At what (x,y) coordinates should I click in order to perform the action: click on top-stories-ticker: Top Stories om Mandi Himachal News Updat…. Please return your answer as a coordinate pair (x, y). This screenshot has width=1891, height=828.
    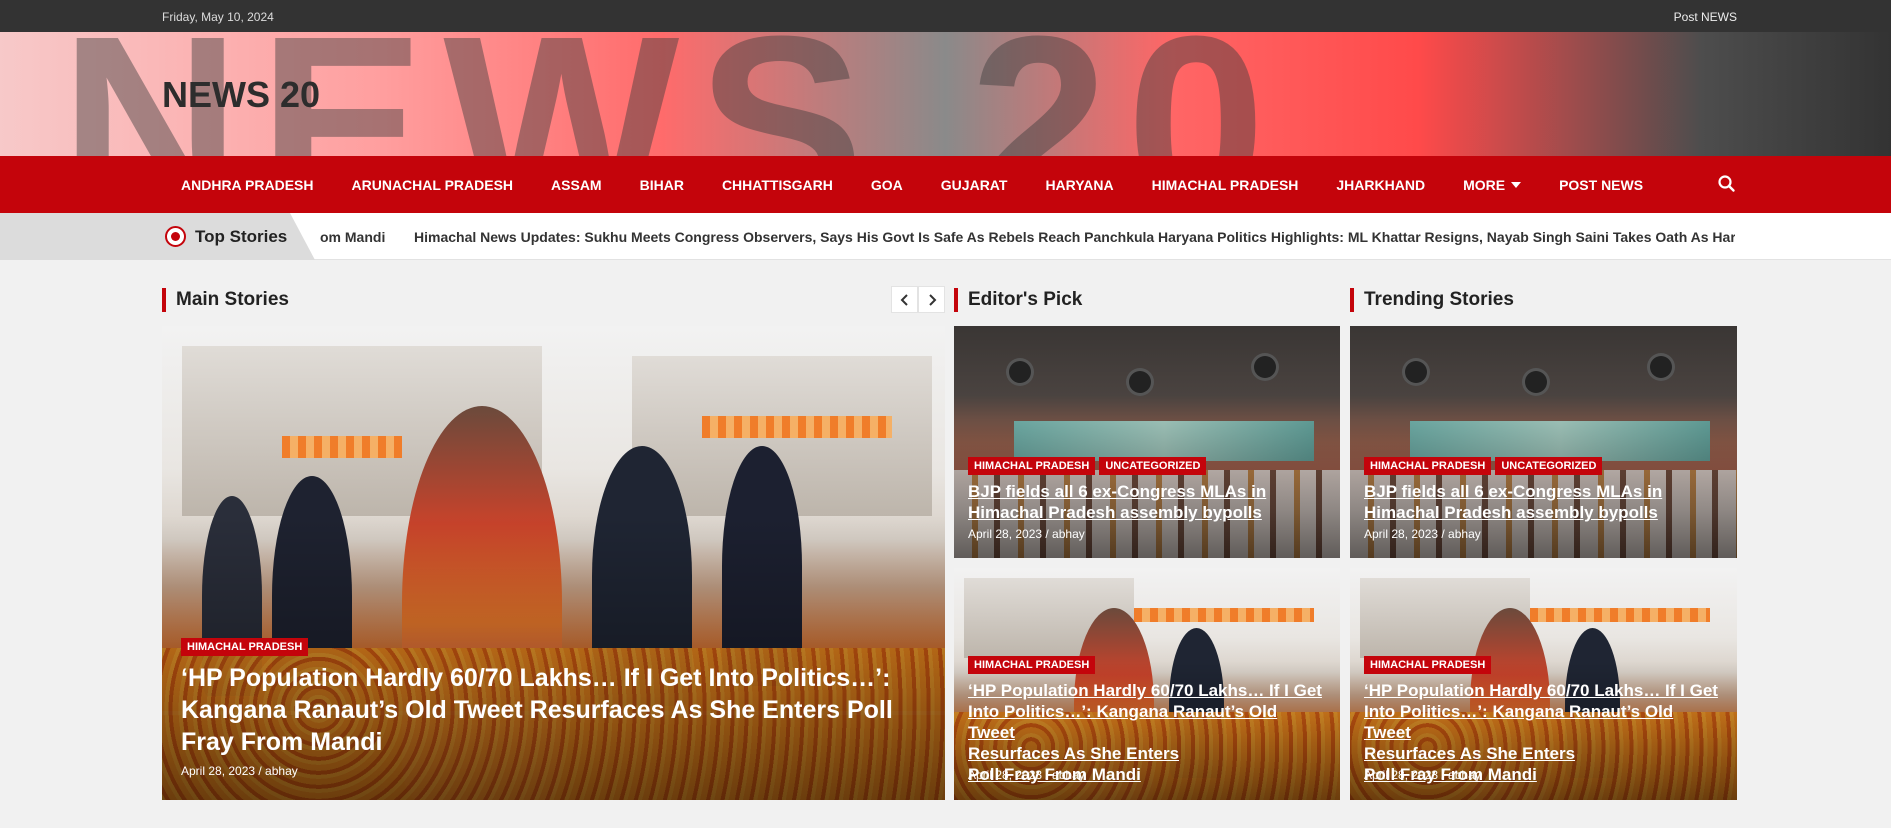
    Looking at the image, I should click on (945, 236).